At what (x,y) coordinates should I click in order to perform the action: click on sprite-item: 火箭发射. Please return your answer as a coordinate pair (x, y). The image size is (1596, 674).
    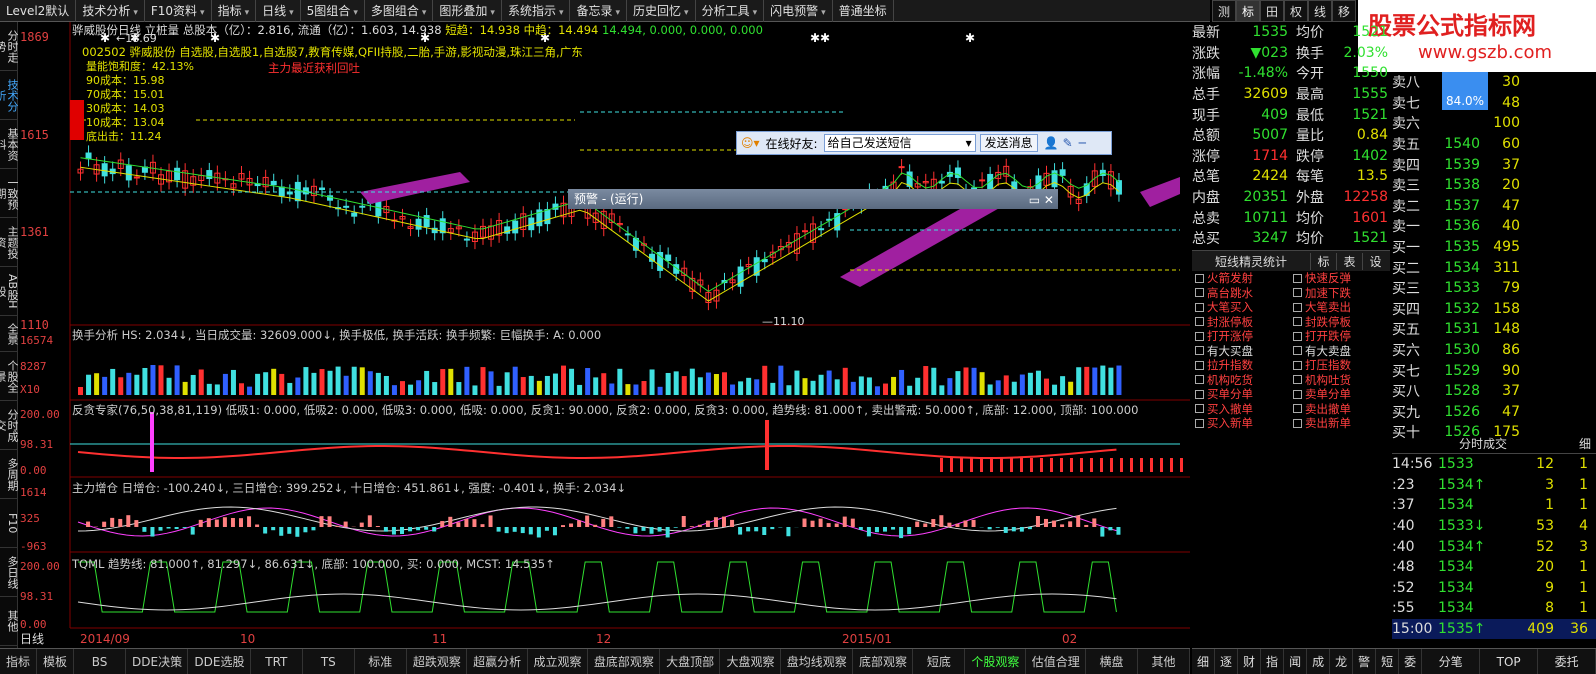
    Looking at the image, I should click on (1241, 278).